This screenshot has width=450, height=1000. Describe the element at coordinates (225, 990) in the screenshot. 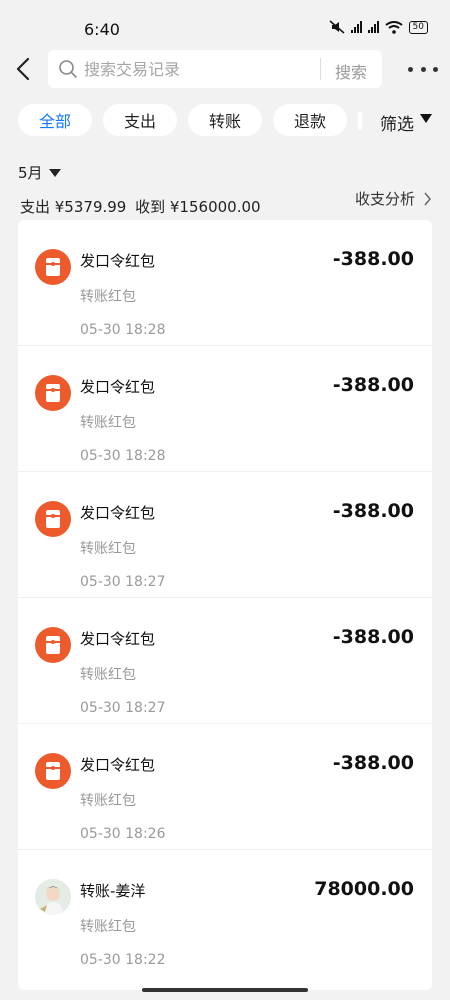

I see `home-indicator` at that location.